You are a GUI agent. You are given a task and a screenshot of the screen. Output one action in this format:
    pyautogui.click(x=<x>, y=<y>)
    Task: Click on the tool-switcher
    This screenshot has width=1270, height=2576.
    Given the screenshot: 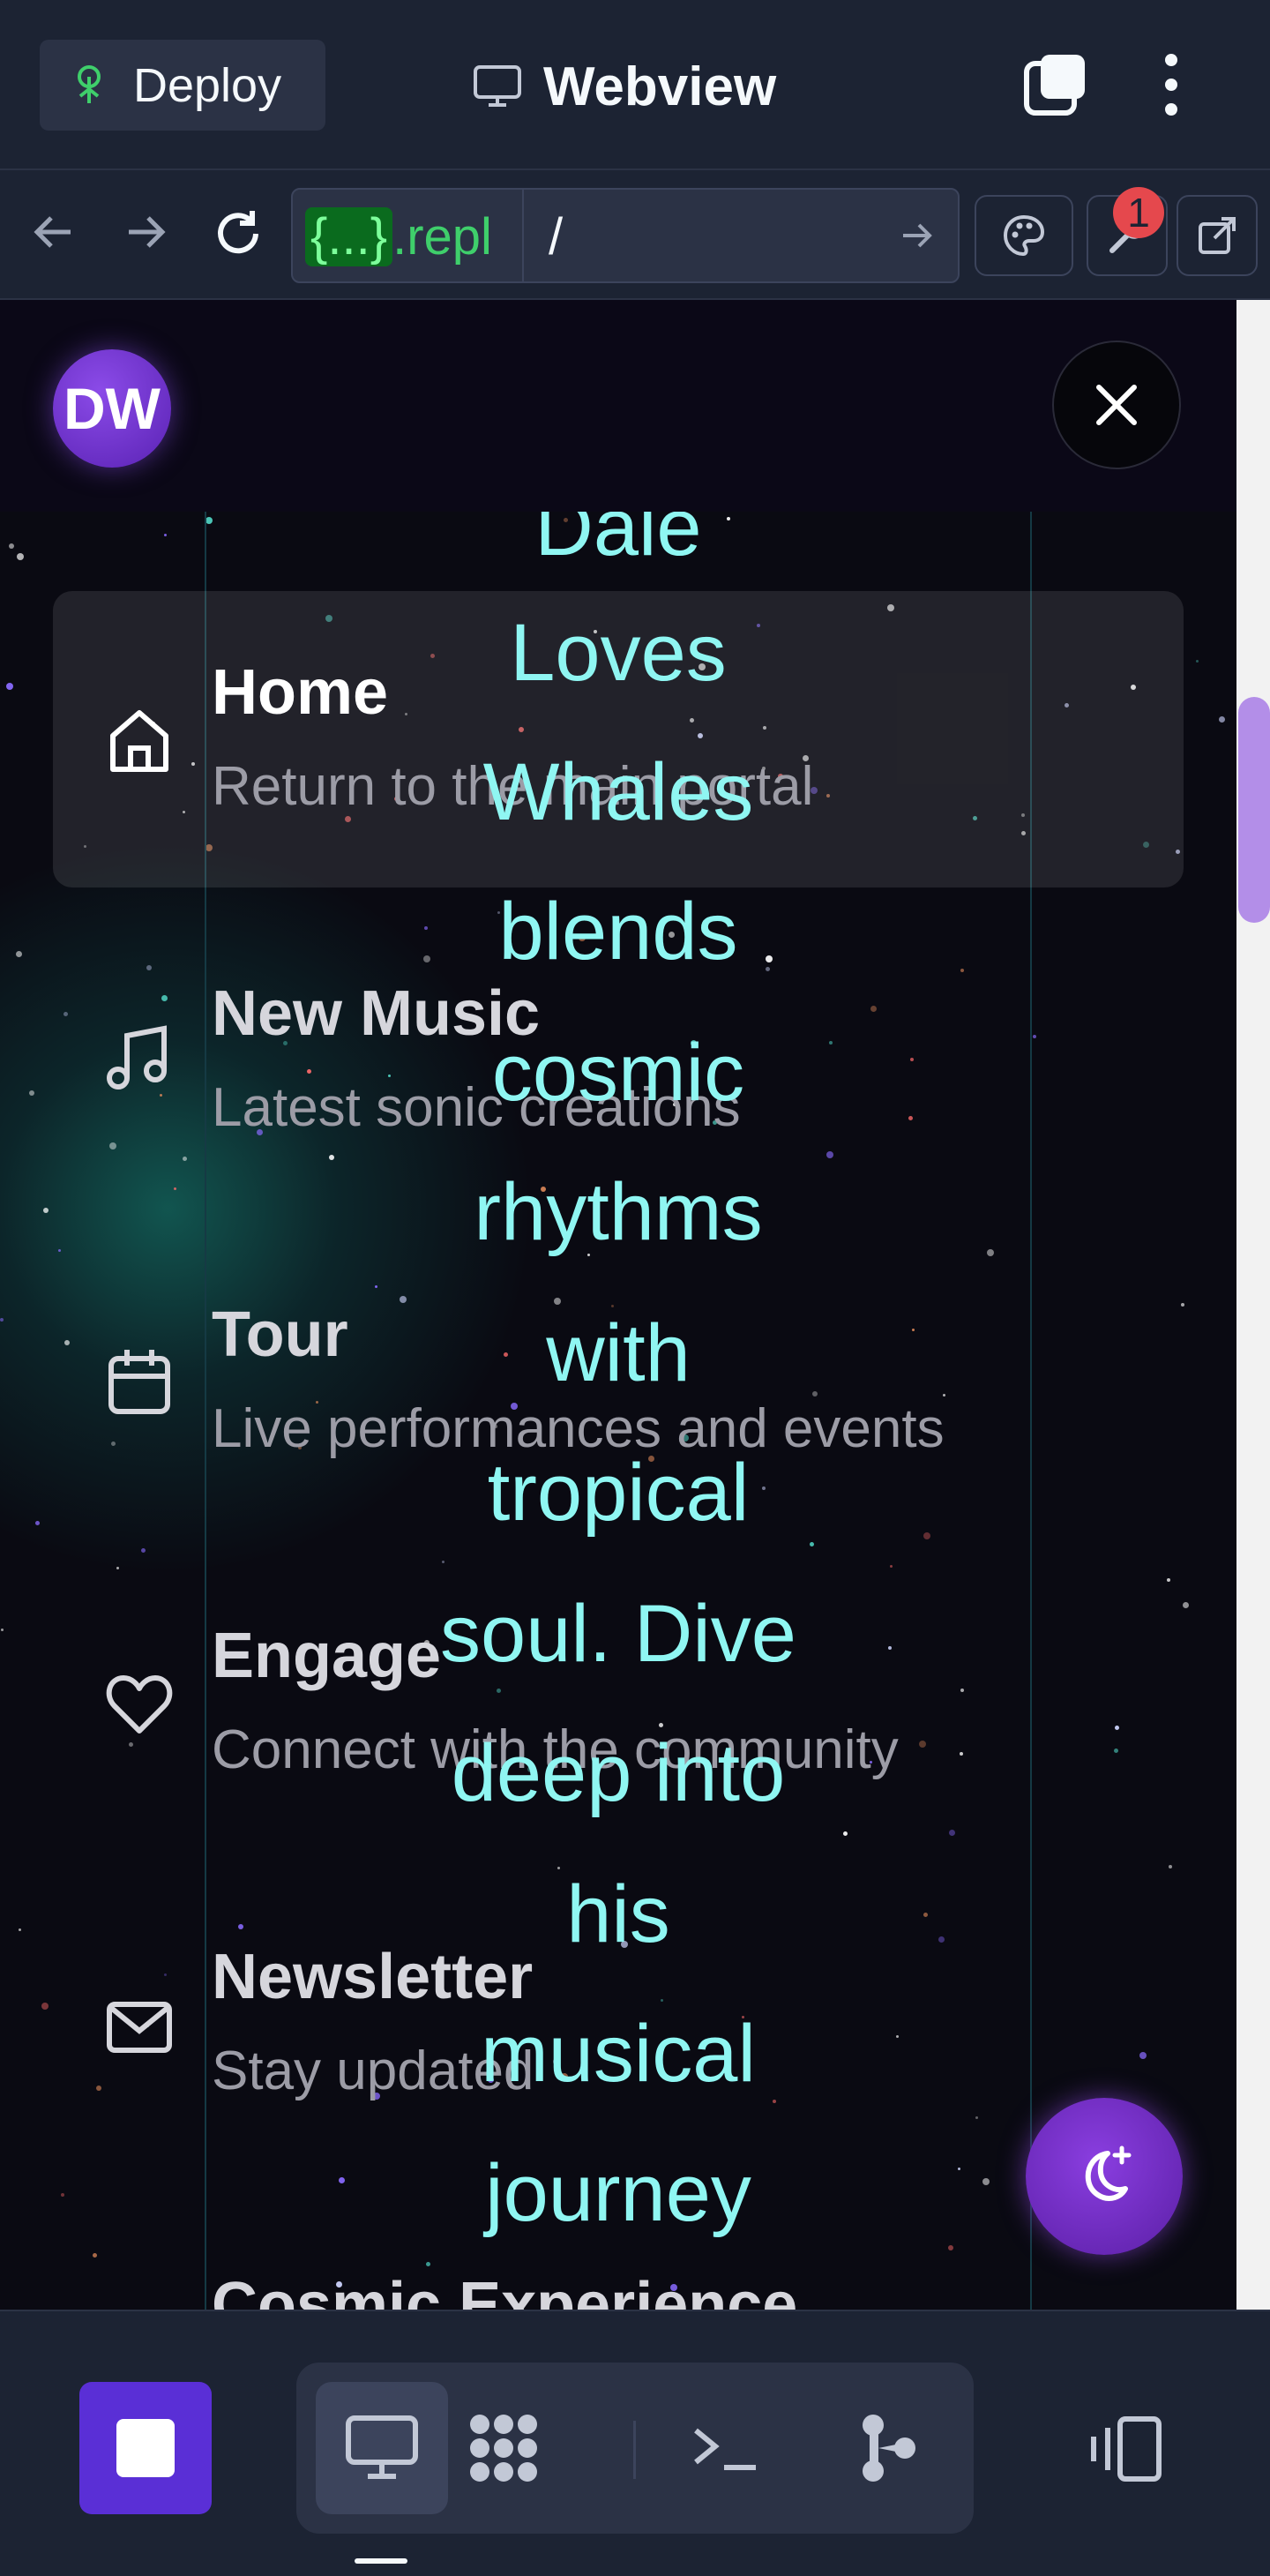 What is the action you would take?
    pyautogui.click(x=635, y=2449)
    